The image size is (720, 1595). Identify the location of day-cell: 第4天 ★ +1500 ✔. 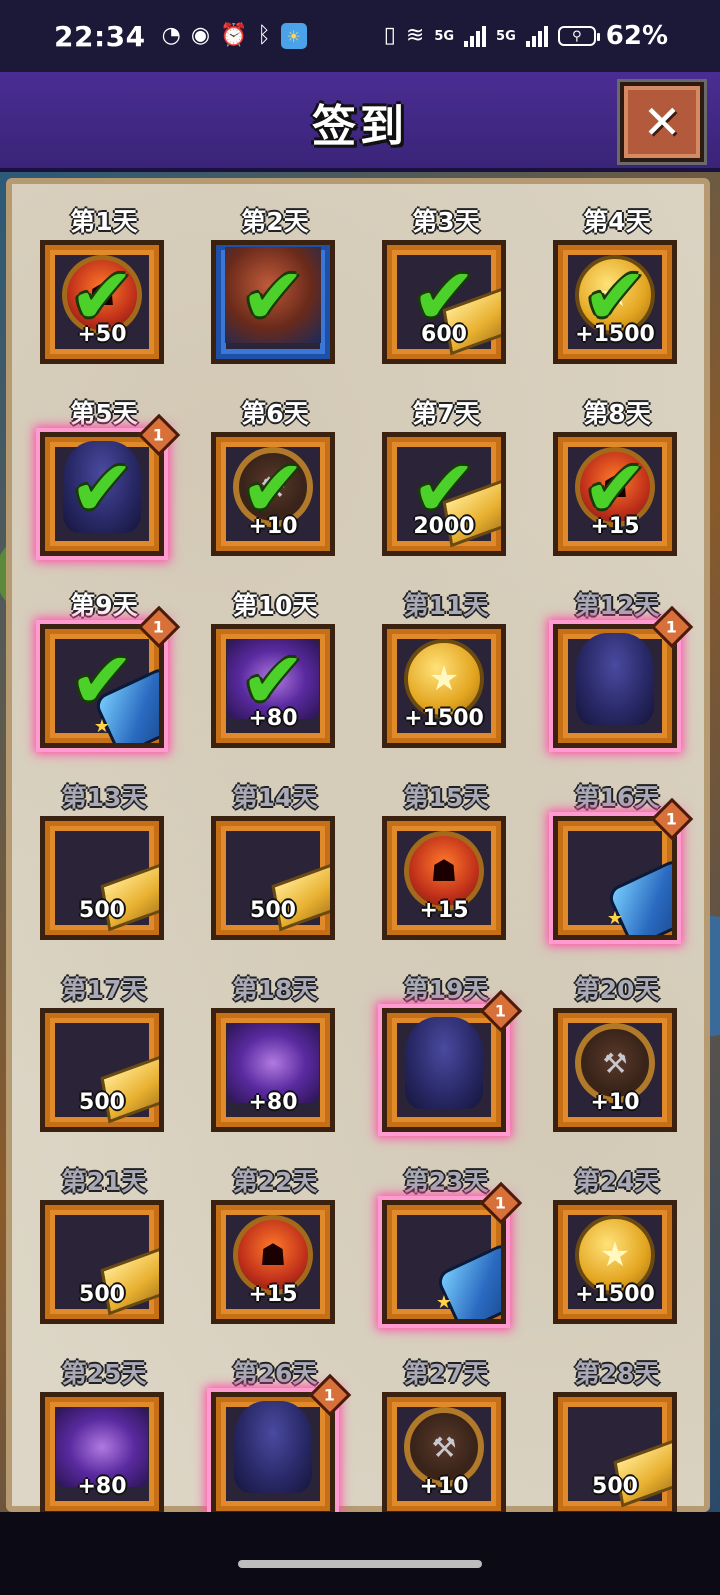
(617, 296).